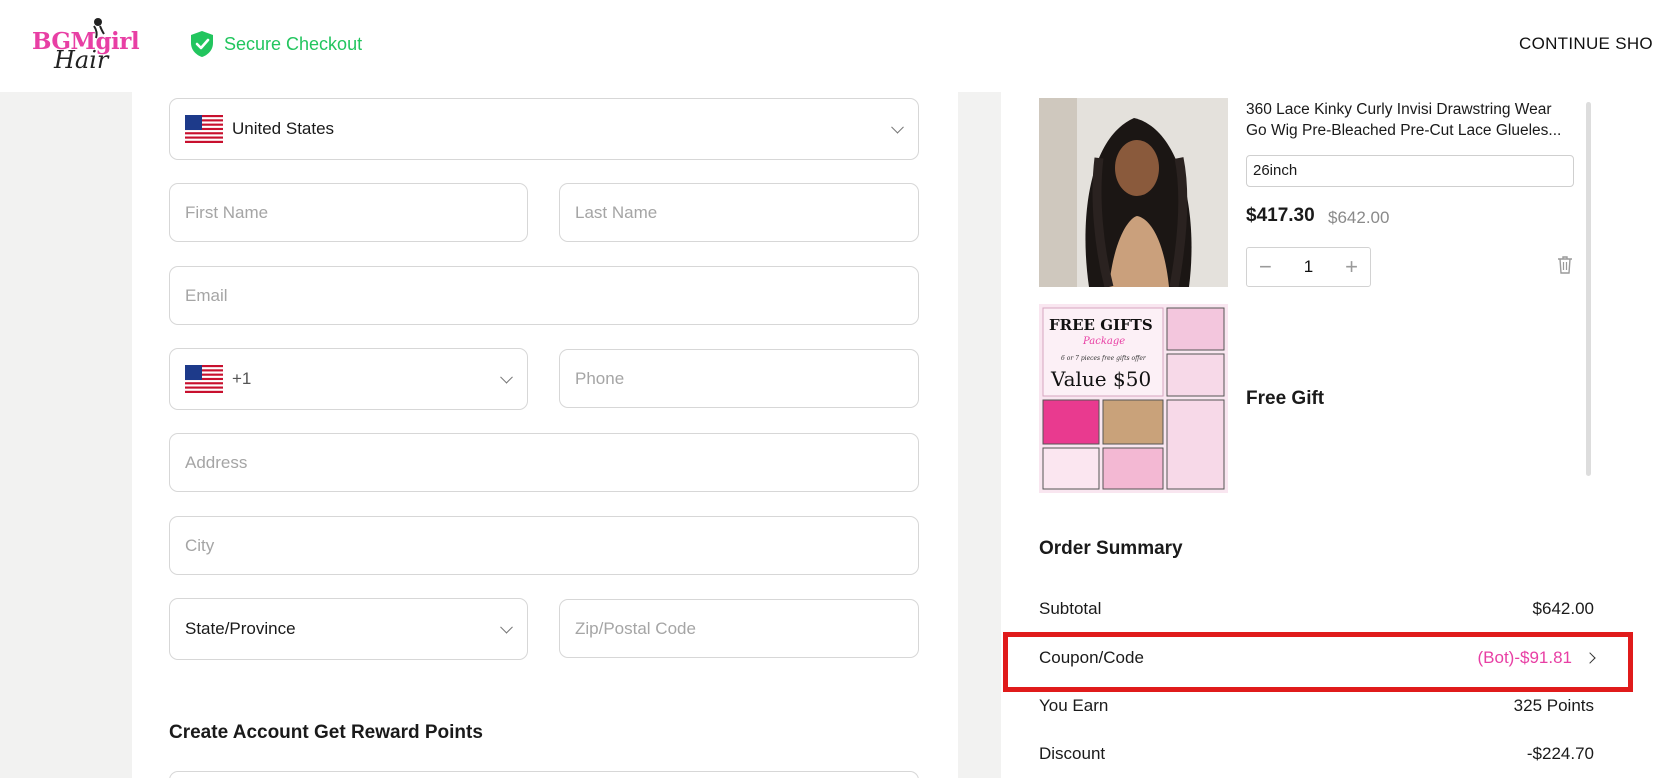  What do you see at coordinates (1280, 215) in the screenshot?
I see `sale-price: $417.30` at bounding box center [1280, 215].